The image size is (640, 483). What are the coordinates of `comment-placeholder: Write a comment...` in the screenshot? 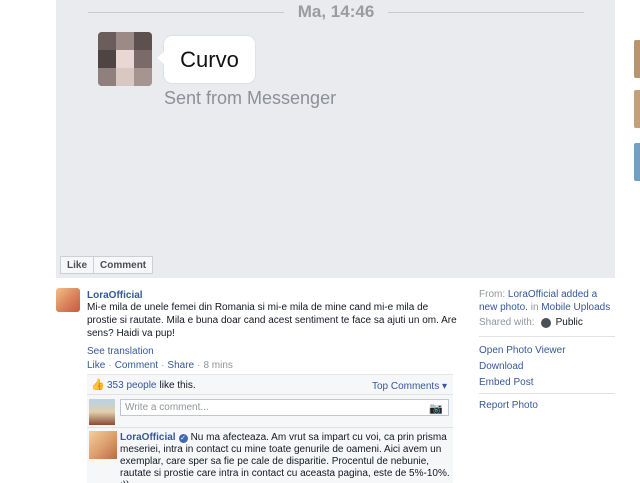 It's located at (167, 407).